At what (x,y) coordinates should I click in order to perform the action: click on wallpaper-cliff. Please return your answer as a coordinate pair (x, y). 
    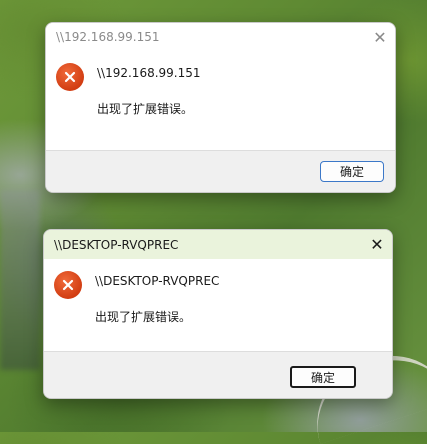
    Looking at the image, I should click on (20, 280).